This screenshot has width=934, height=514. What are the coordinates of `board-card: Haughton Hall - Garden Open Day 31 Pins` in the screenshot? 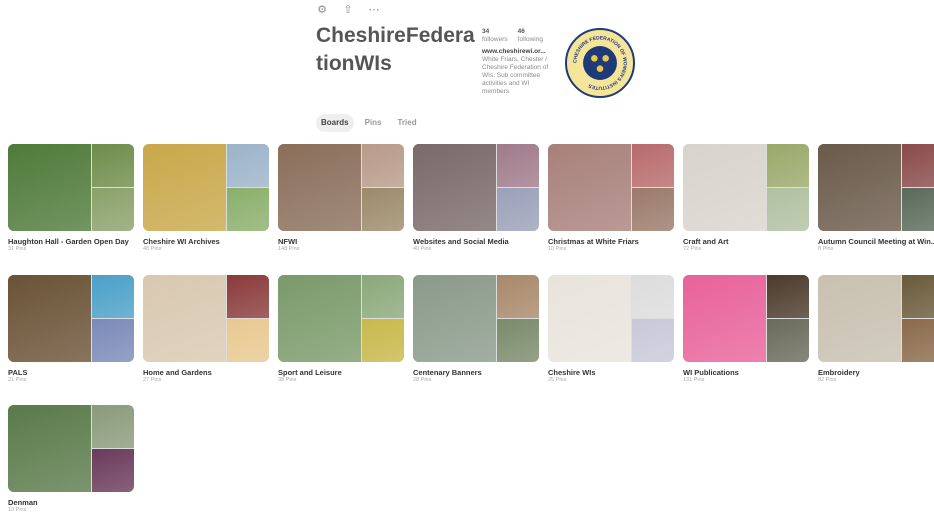 It's located at (71, 198).